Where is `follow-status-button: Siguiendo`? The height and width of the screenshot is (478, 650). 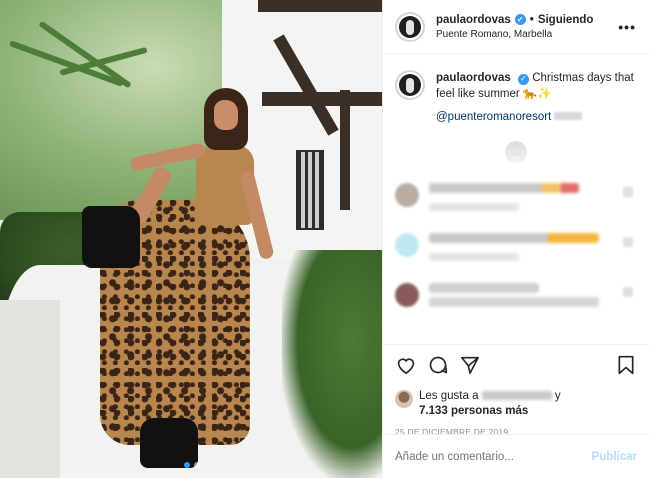
follow-status-button: Siguiendo is located at coordinates (566, 20).